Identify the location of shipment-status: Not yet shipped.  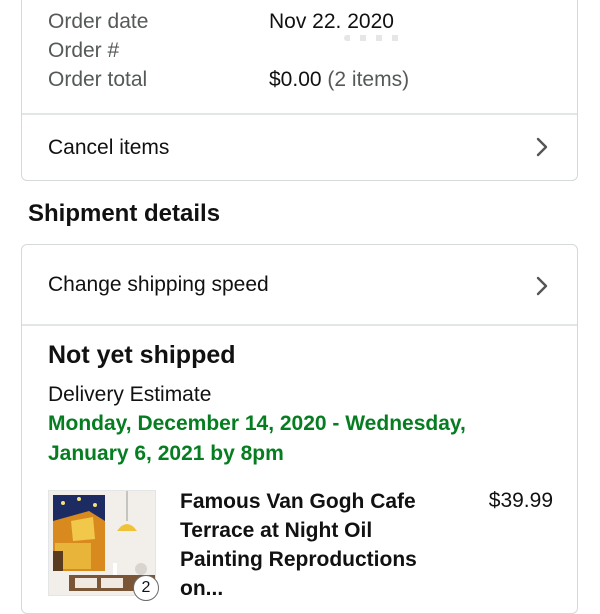
(142, 355).